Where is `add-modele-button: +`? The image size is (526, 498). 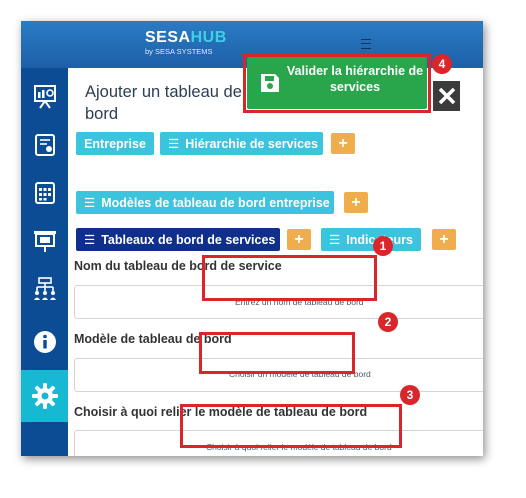
add-modele-button: + is located at coordinates (356, 202).